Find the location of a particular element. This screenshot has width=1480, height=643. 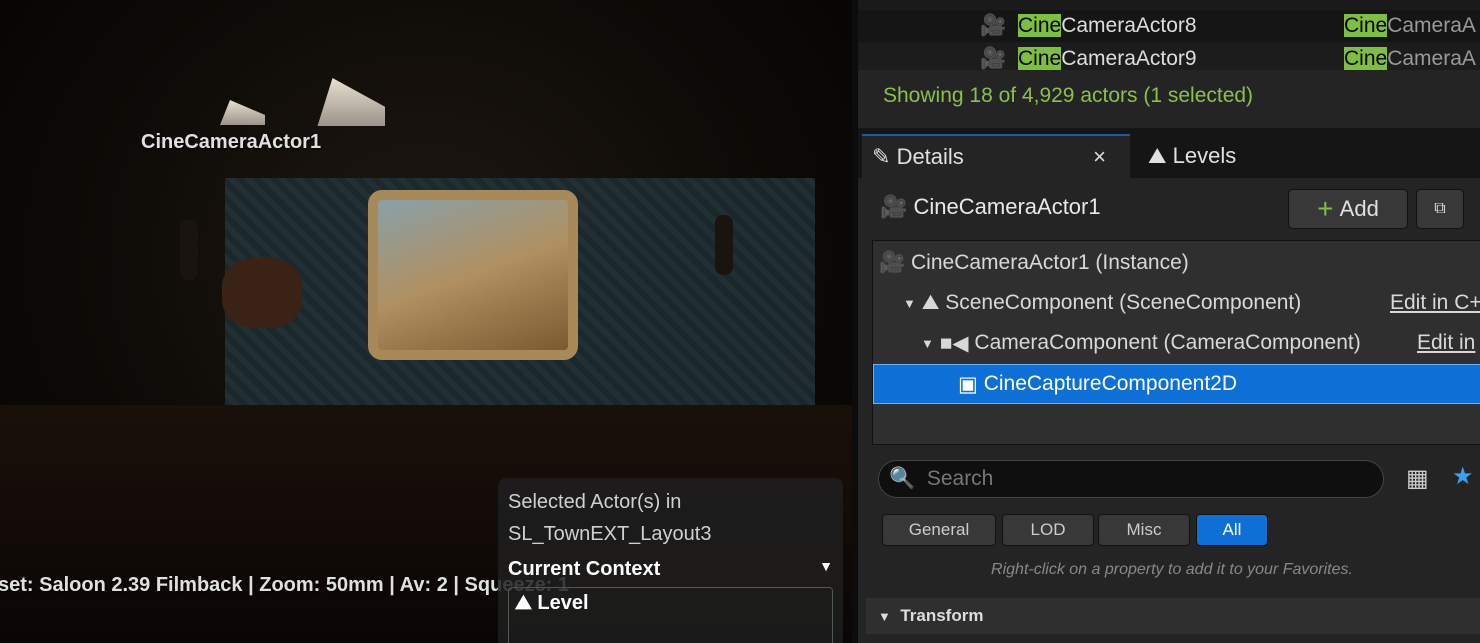

painting is located at coordinates (473, 275).